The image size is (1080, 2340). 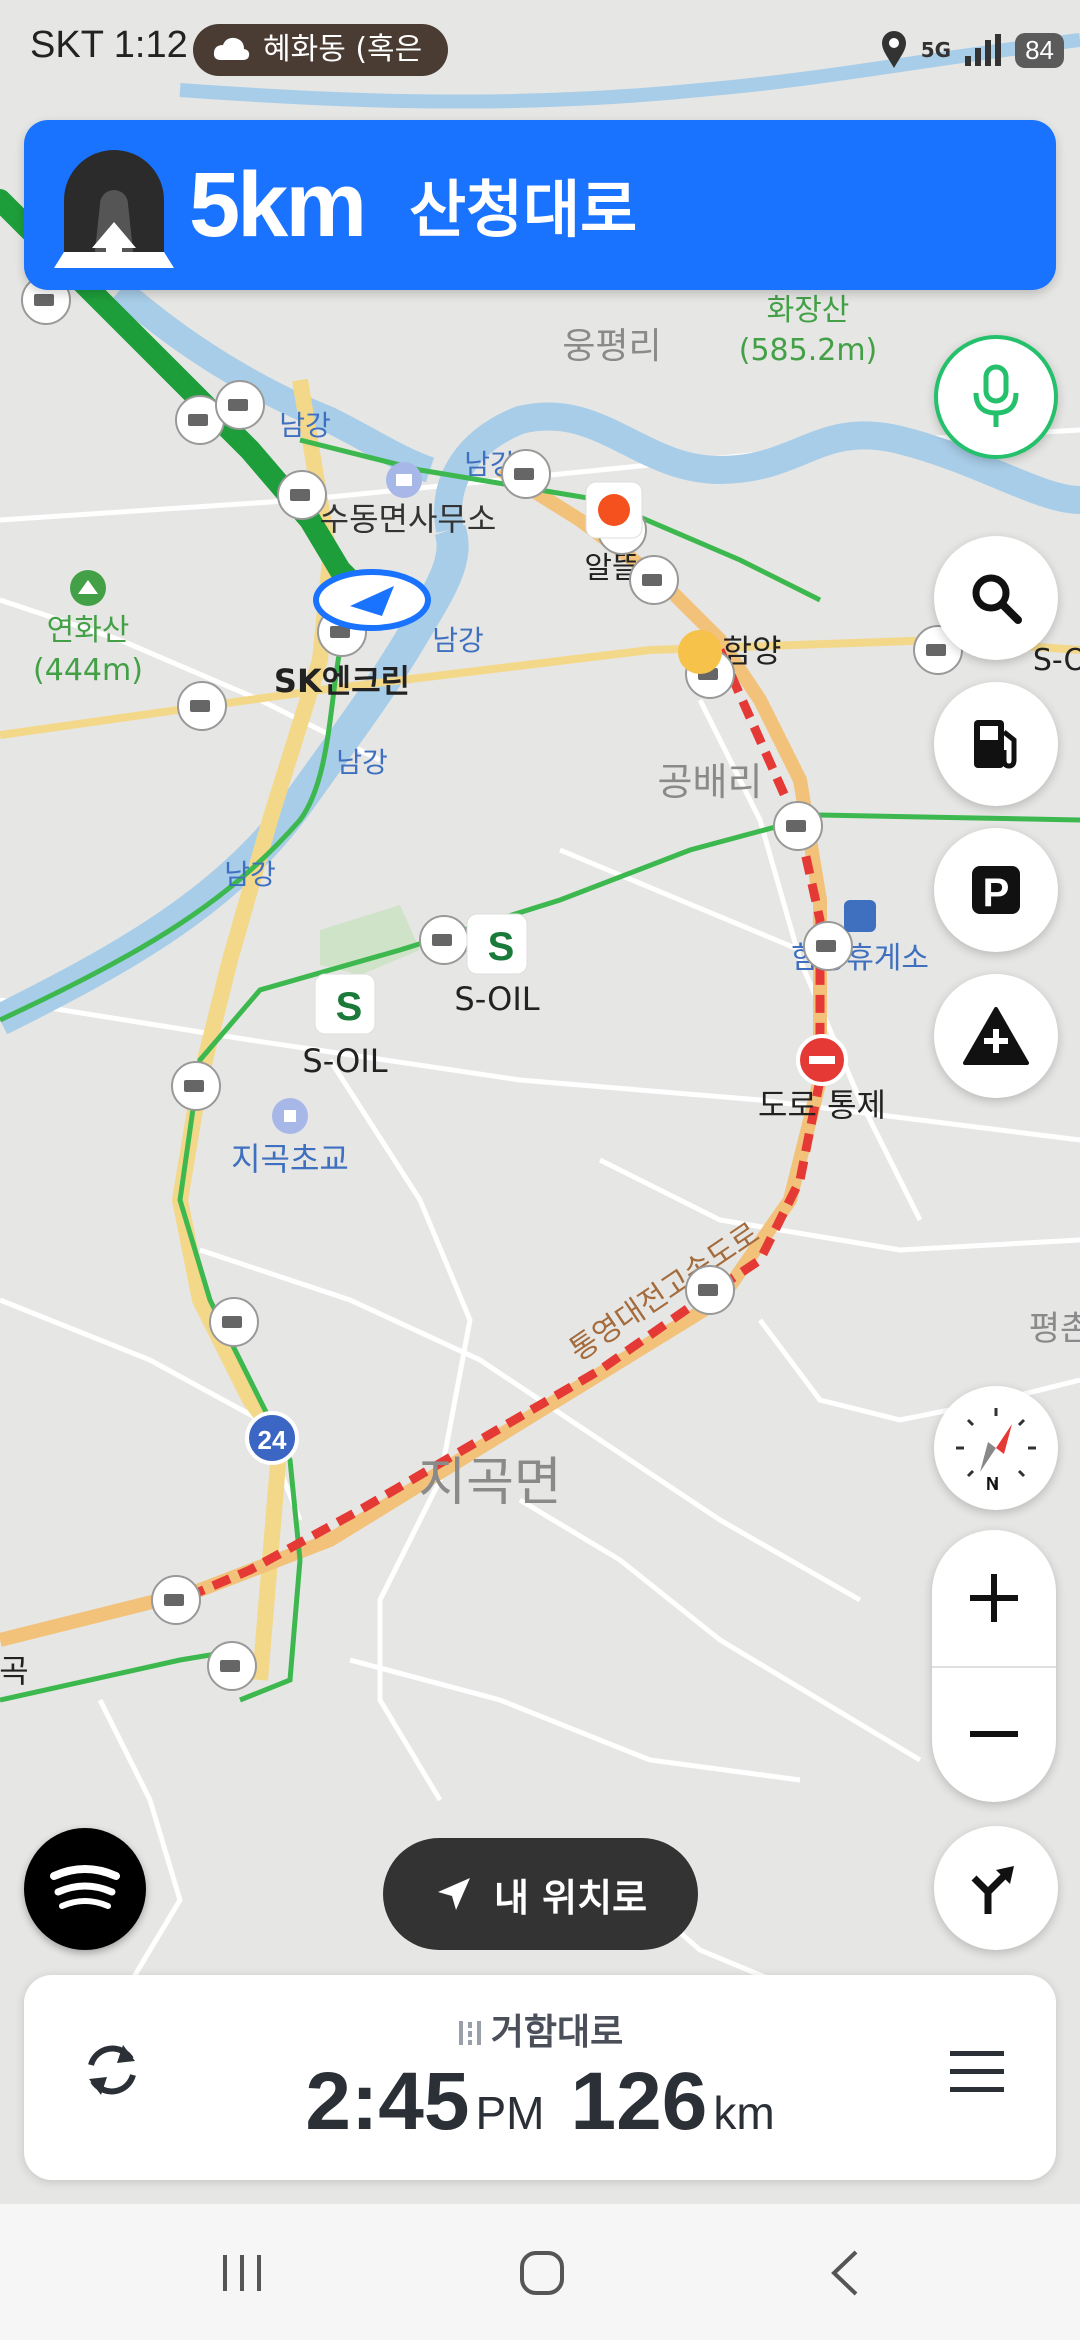 I want to click on road-closed-icon, so click(x=822, y=1060).